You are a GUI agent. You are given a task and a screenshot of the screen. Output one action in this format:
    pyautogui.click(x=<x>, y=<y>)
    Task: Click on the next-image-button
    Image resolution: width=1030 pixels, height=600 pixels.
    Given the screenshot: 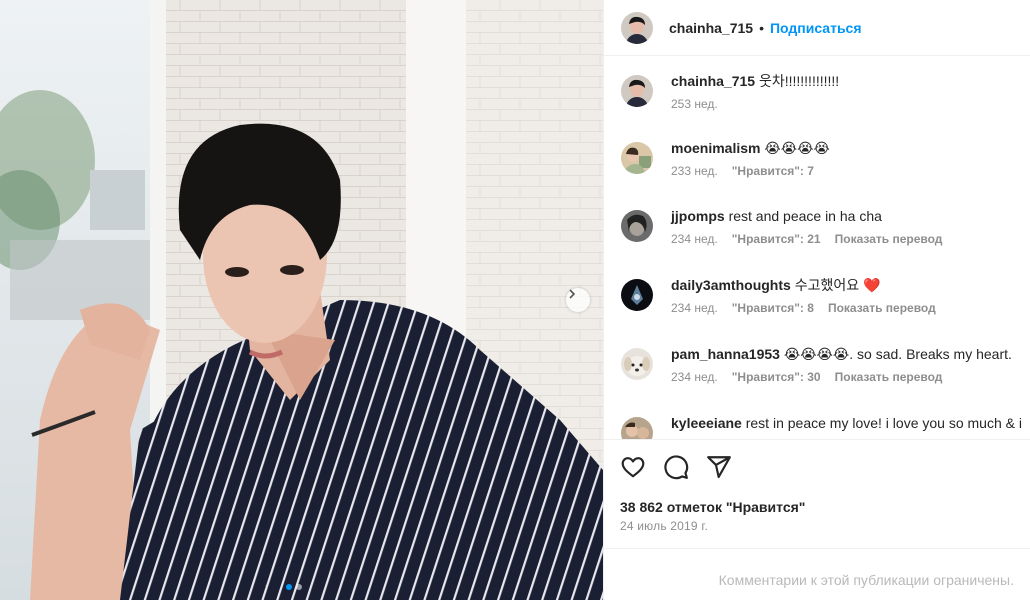 What is the action you would take?
    pyautogui.click(x=578, y=300)
    